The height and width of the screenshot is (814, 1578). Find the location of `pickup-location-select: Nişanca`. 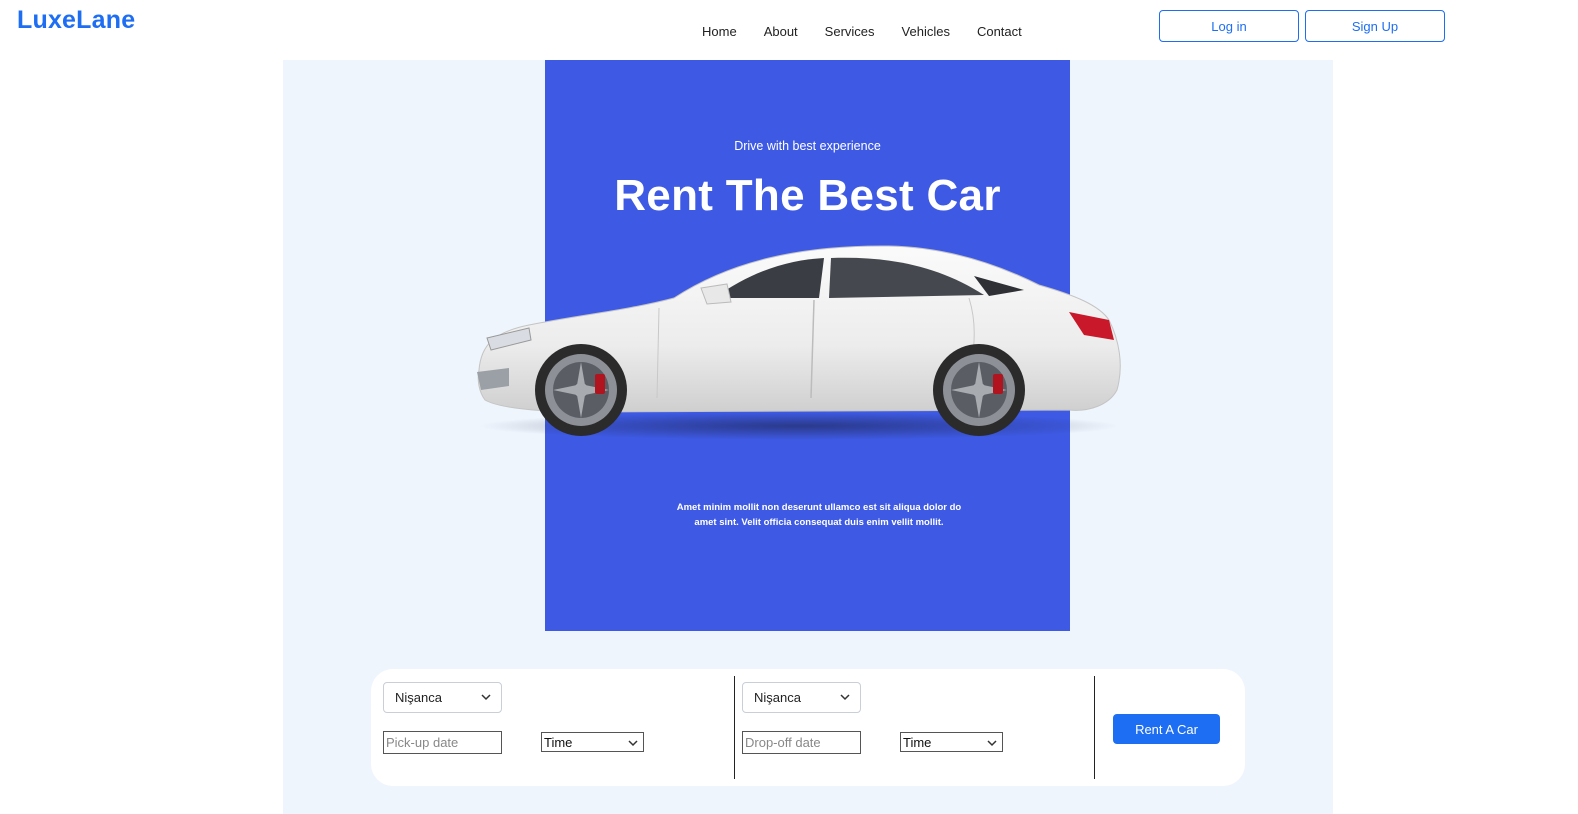

pickup-location-select: Nişanca is located at coordinates (442, 697).